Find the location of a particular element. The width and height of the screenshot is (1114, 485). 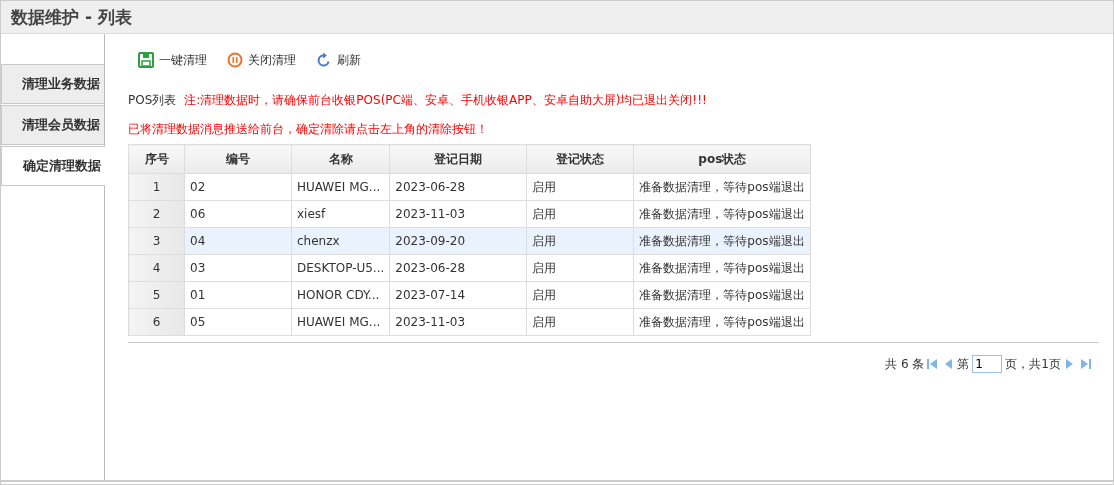

table-cell: 02 is located at coordinates (238, 187).